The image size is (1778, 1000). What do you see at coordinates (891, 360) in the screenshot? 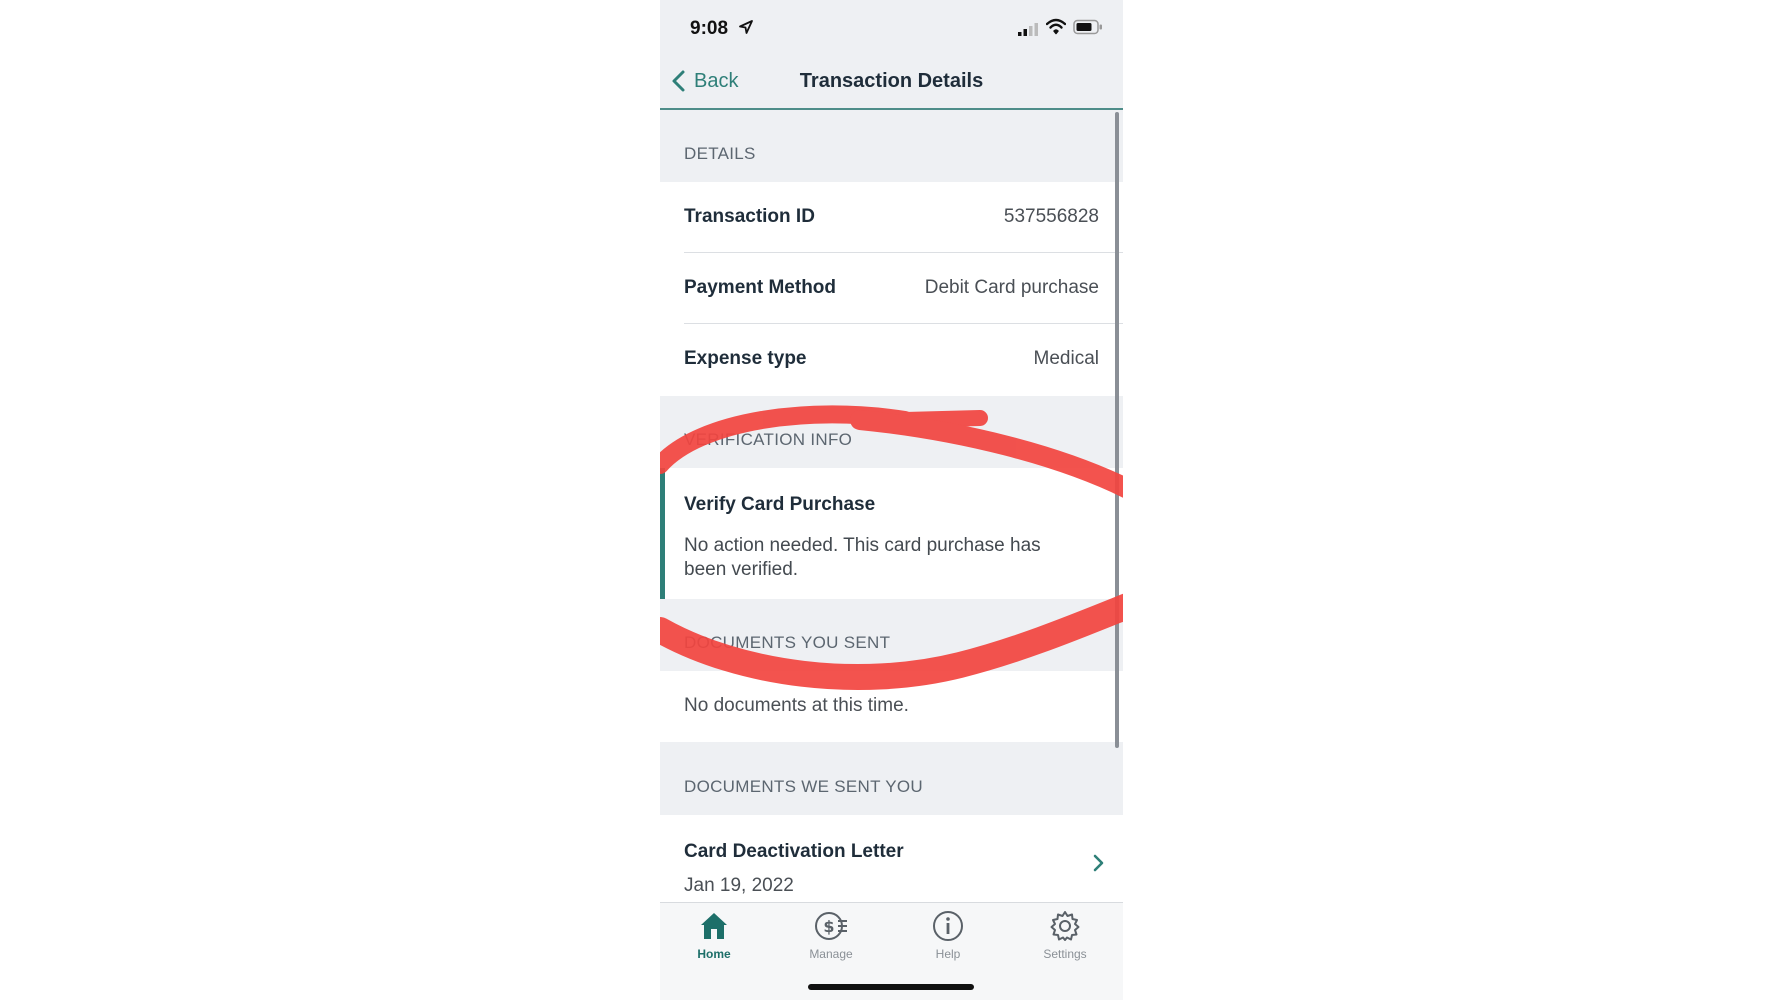
I see `expense-type-row: Expense type Medical` at bounding box center [891, 360].